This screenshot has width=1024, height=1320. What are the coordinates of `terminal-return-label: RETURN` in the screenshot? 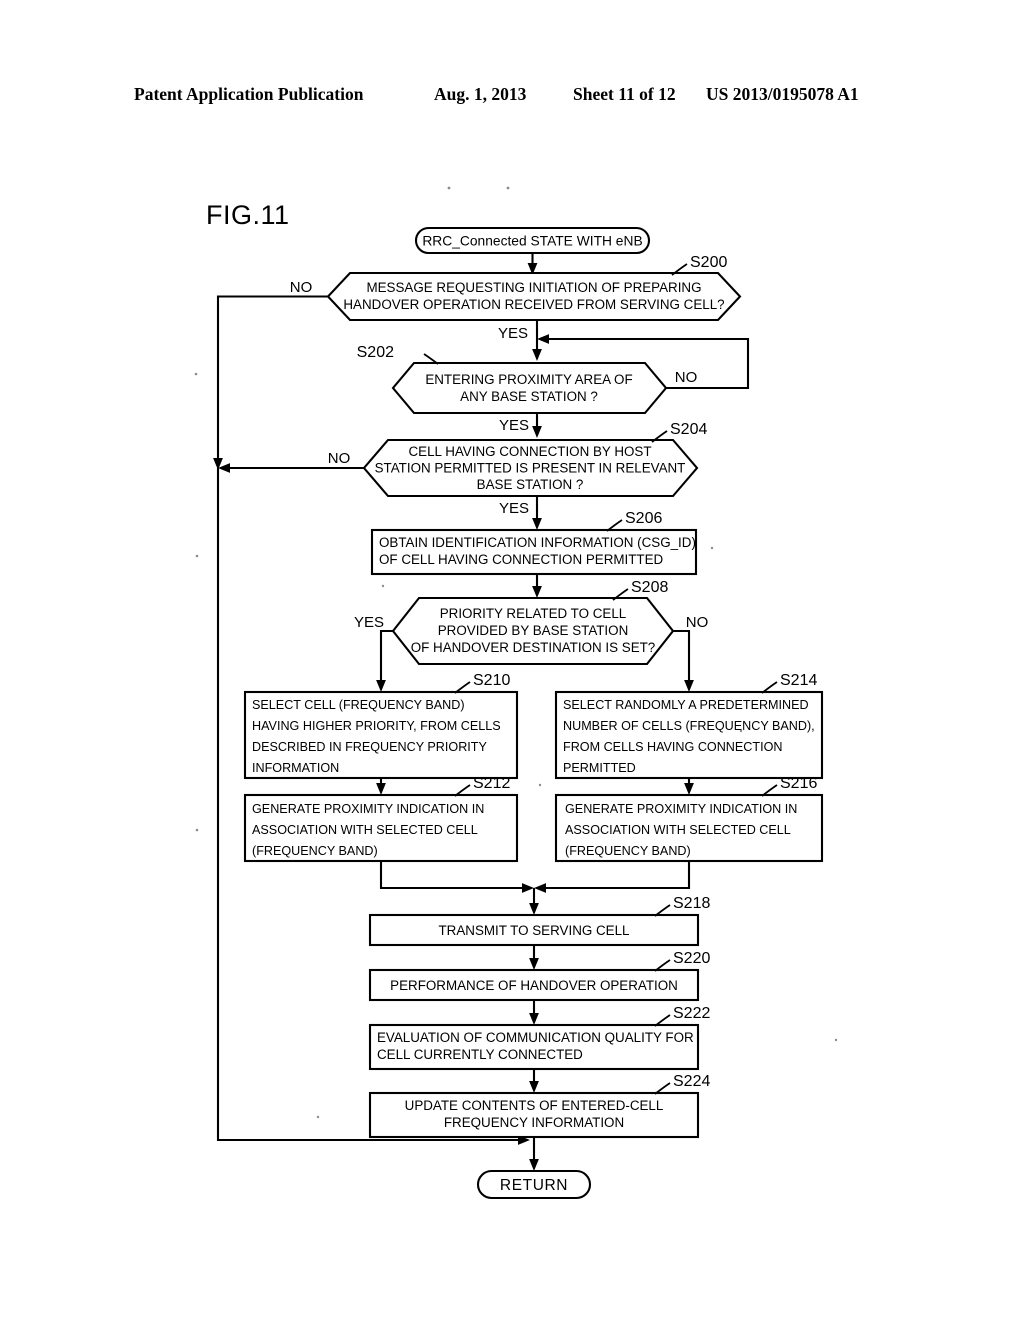 It's located at (534, 1185).